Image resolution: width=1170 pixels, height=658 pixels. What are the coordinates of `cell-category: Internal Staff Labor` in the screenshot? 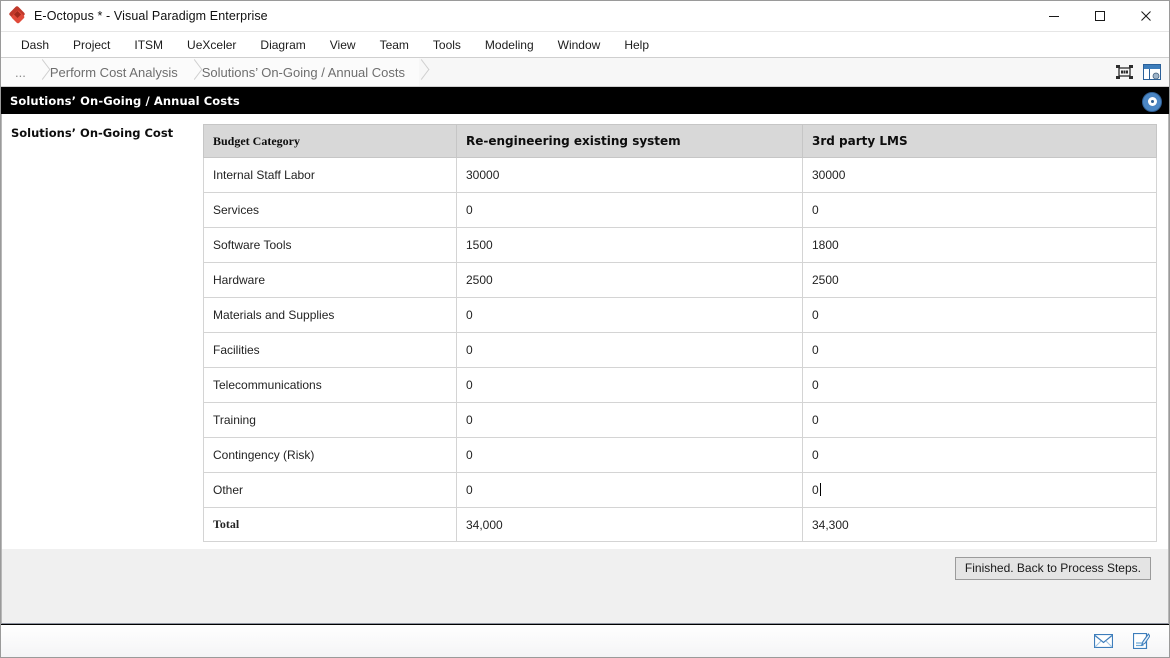 It's located at (330, 175).